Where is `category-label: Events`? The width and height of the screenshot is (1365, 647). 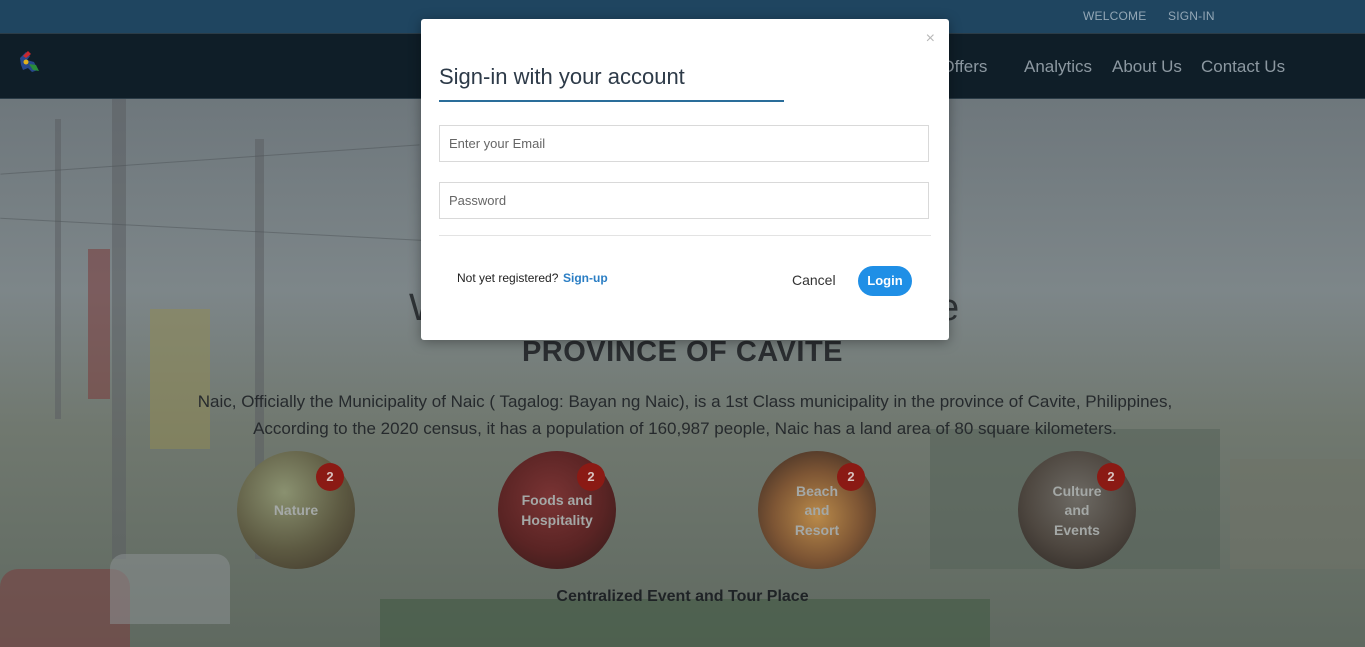
category-label: Events is located at coordinates (1077, 530).